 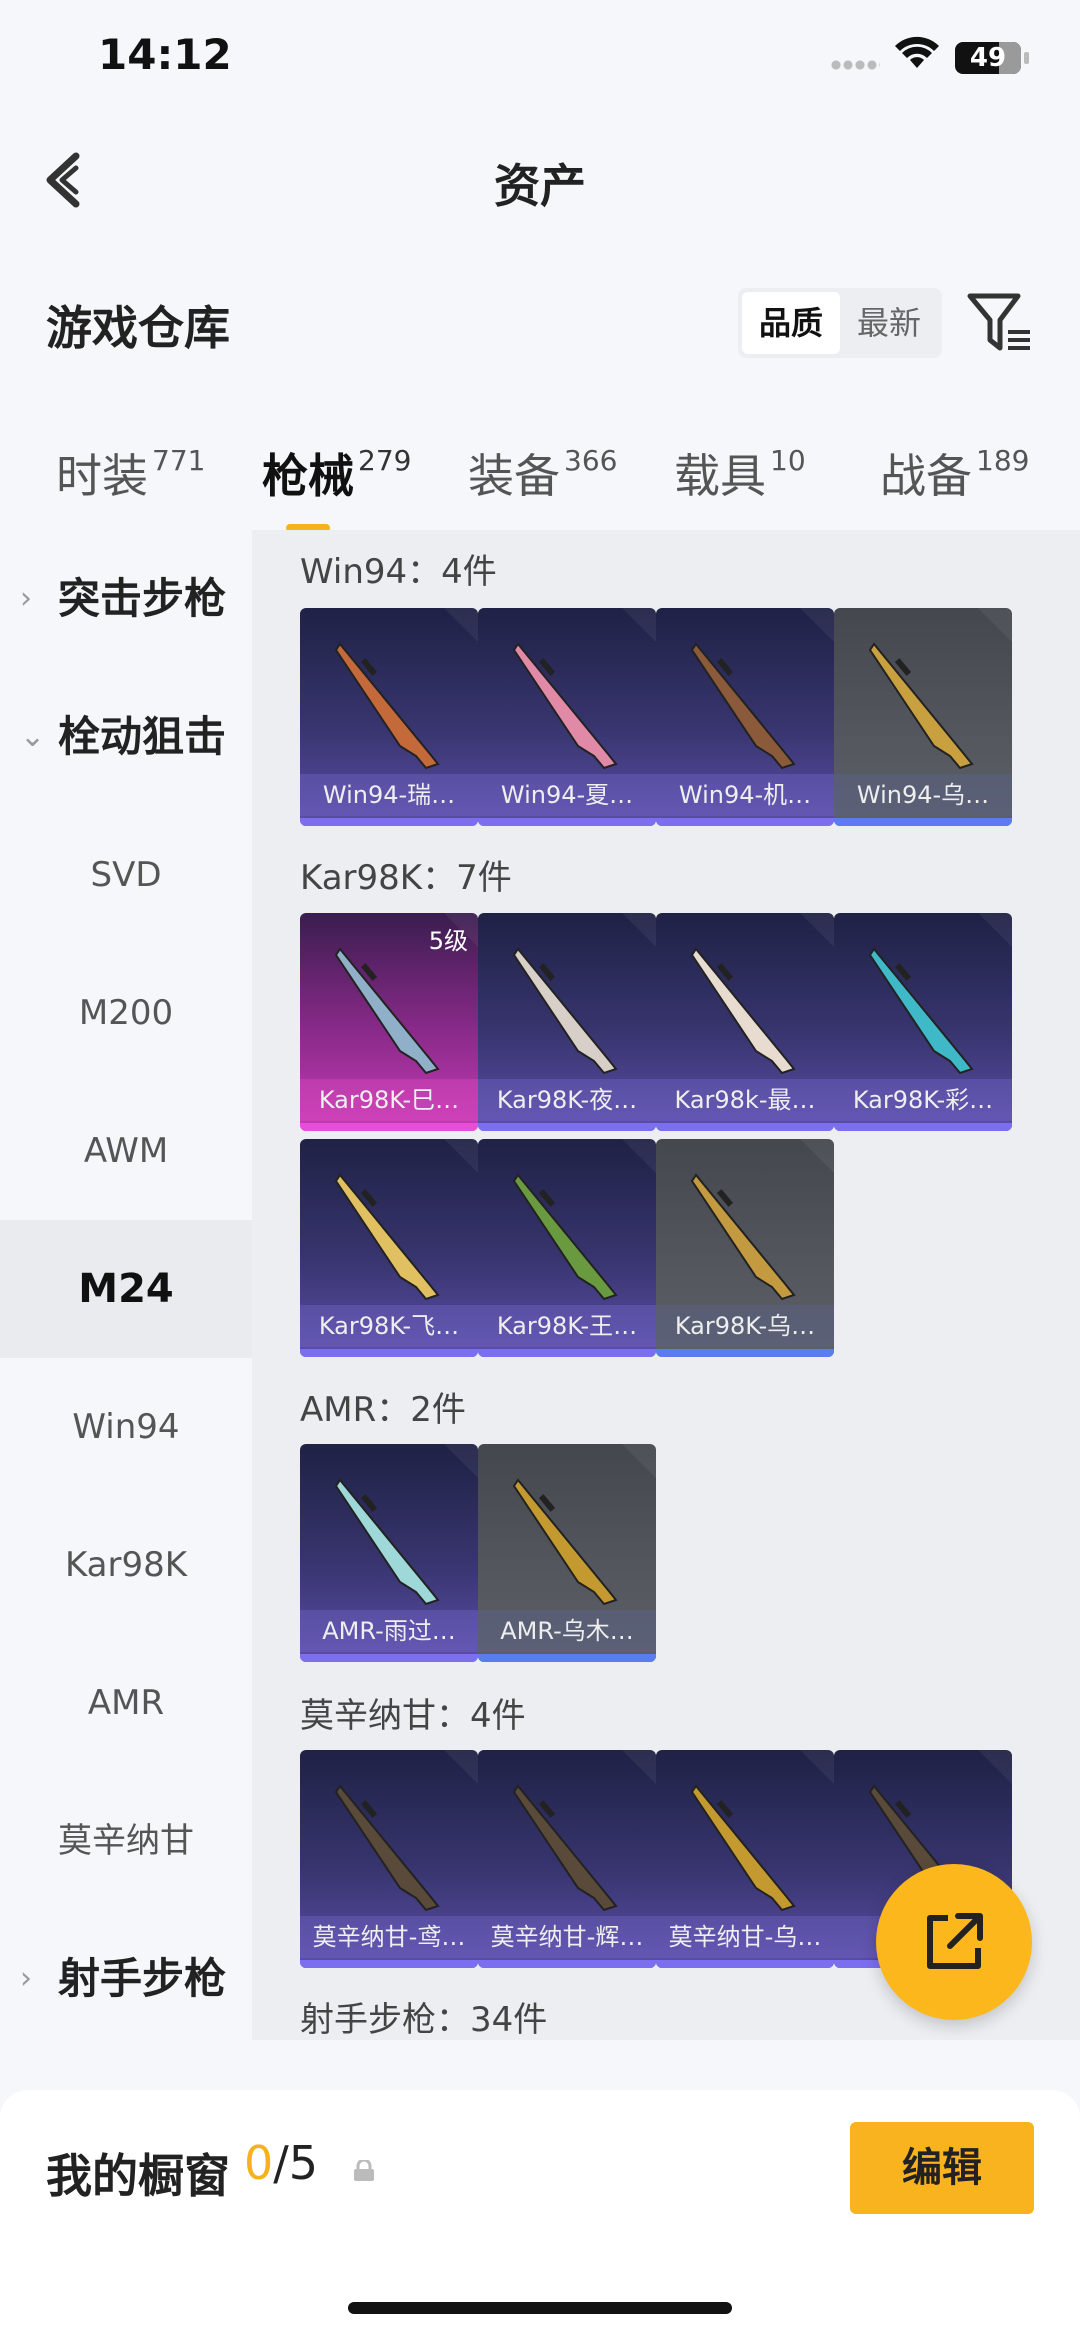 I want to click on category-label: 射手步枪, so click(x=142, y=1978).